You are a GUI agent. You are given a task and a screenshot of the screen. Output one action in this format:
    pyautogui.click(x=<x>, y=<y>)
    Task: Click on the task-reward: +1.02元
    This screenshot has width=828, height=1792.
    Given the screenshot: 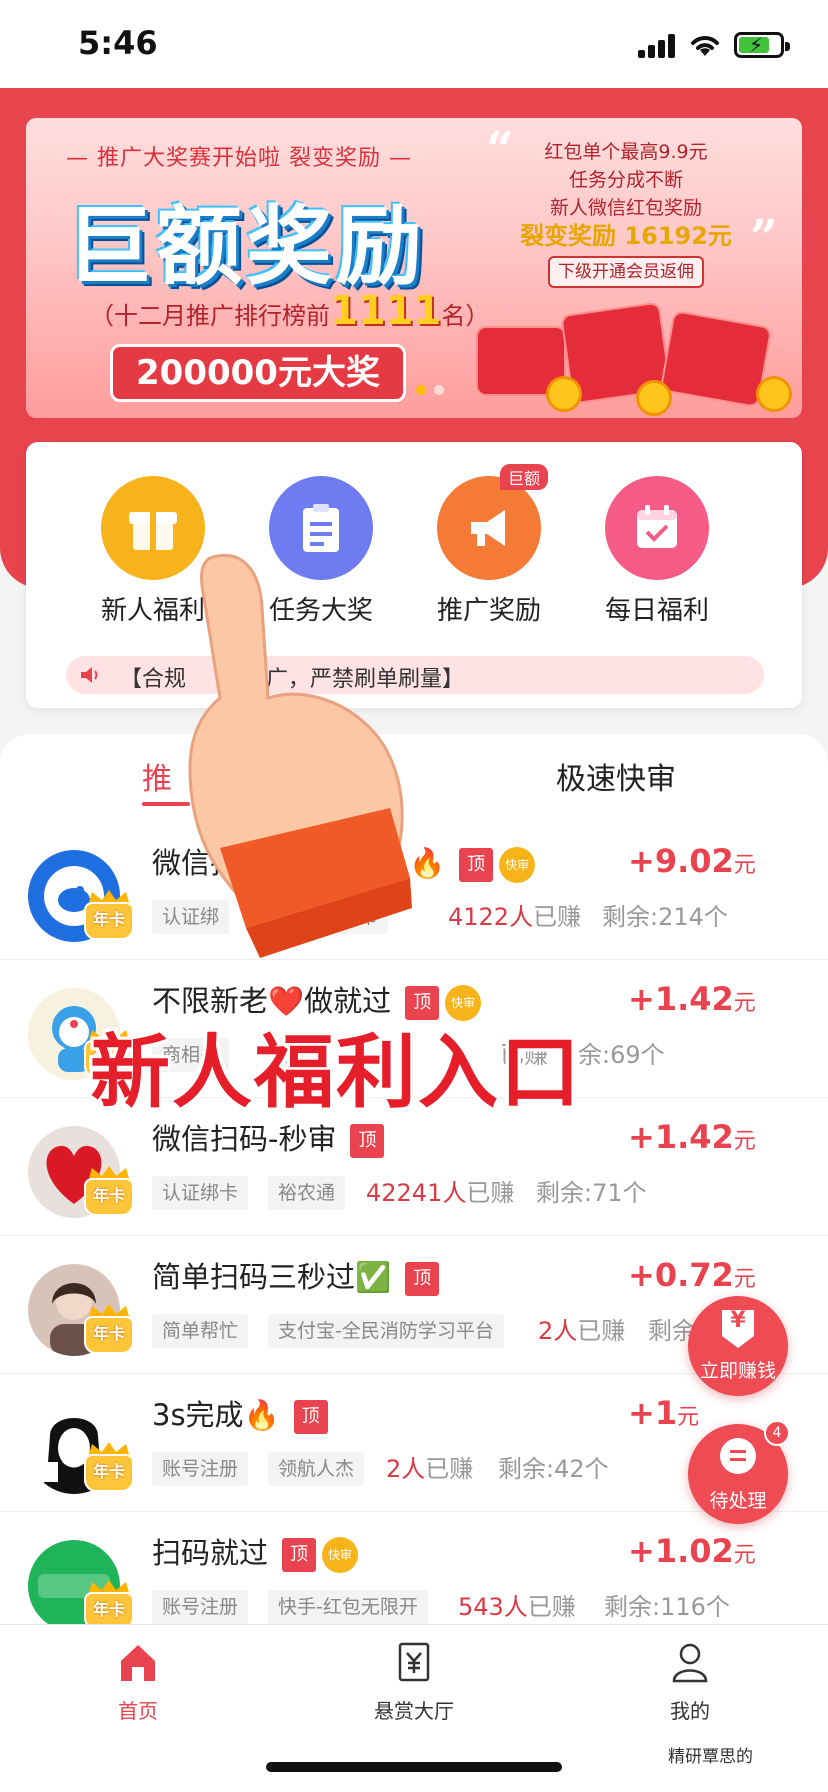 What is the action you would take?
    pyautogui.click(x=692, y=1551)
    